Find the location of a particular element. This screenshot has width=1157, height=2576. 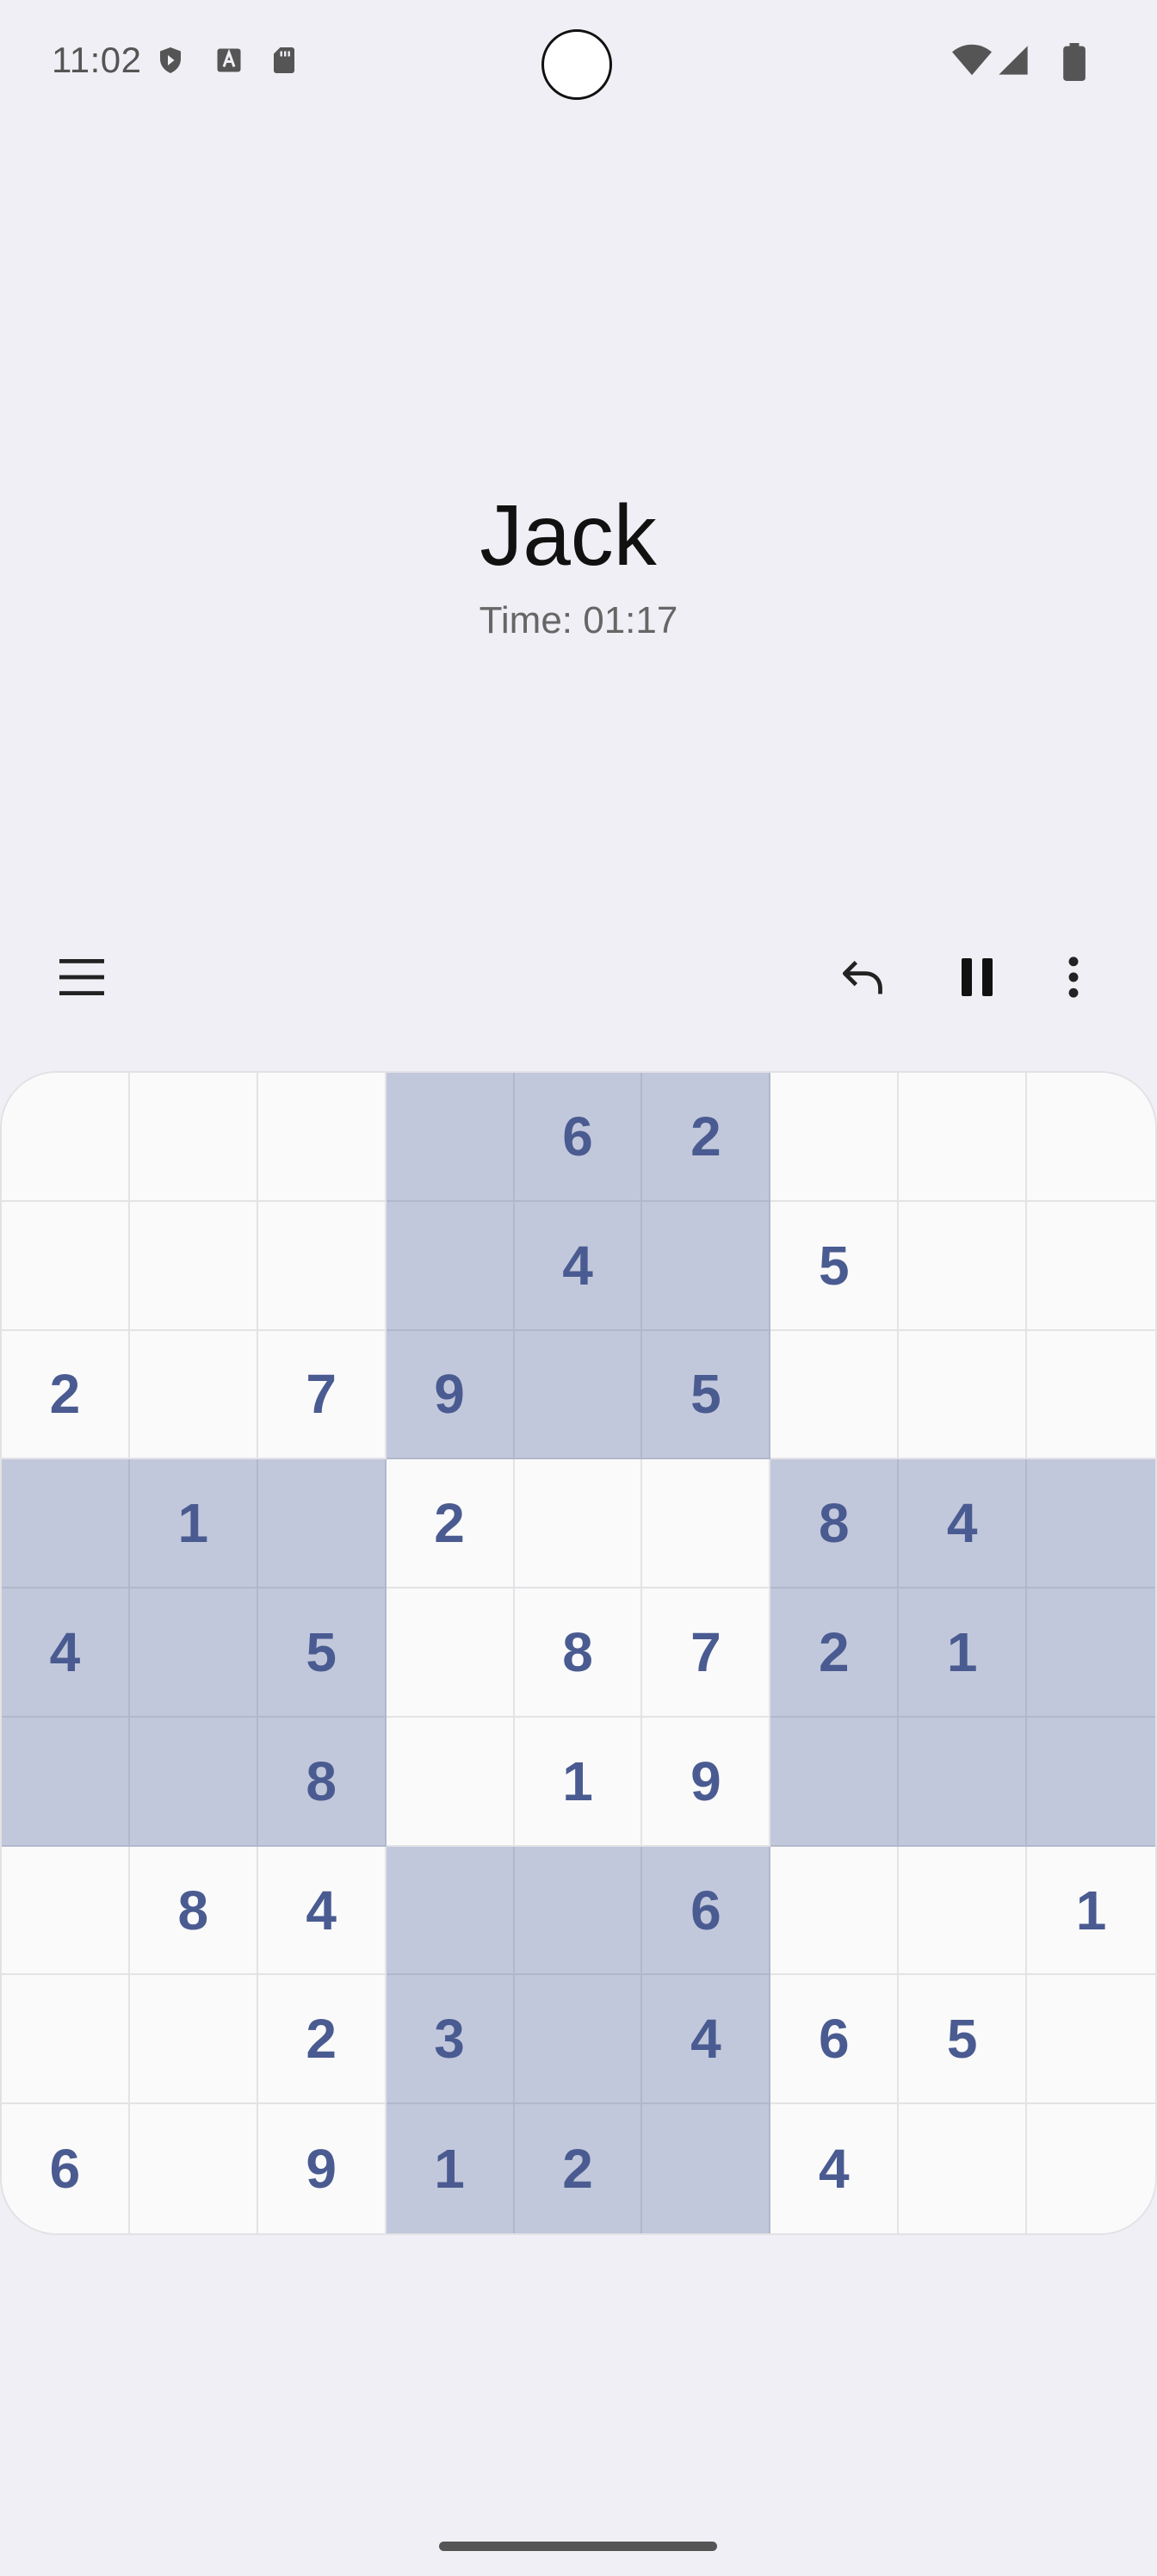

cell-r1-c7 is located at coordinates (835, 1138).